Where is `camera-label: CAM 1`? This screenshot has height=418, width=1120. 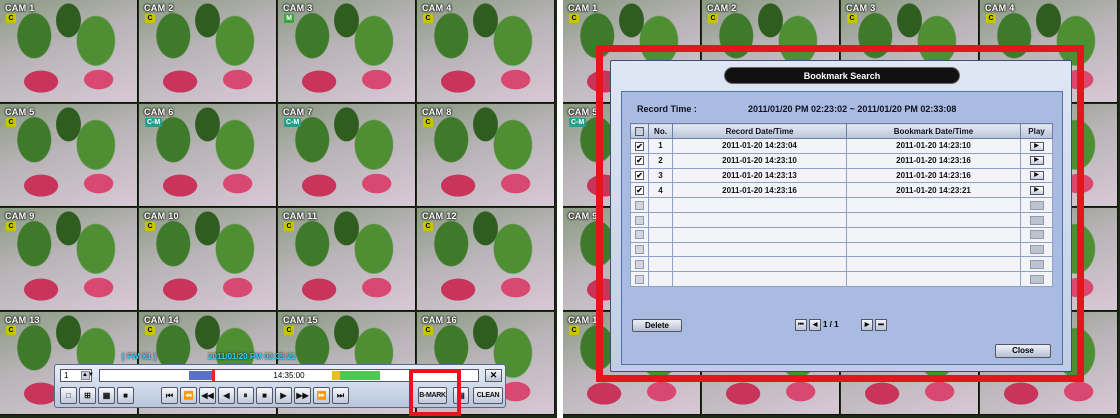
camera-label: CAM 1 is located at coordinates (583, 8).